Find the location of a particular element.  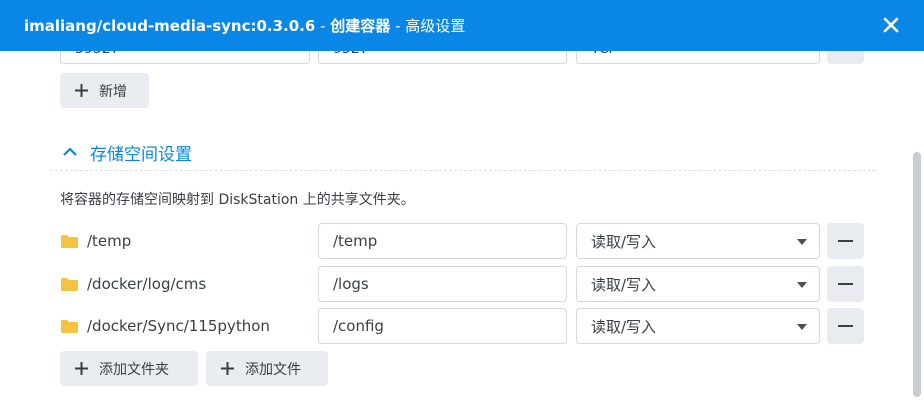

close-button is located at coordinates (891, 25).